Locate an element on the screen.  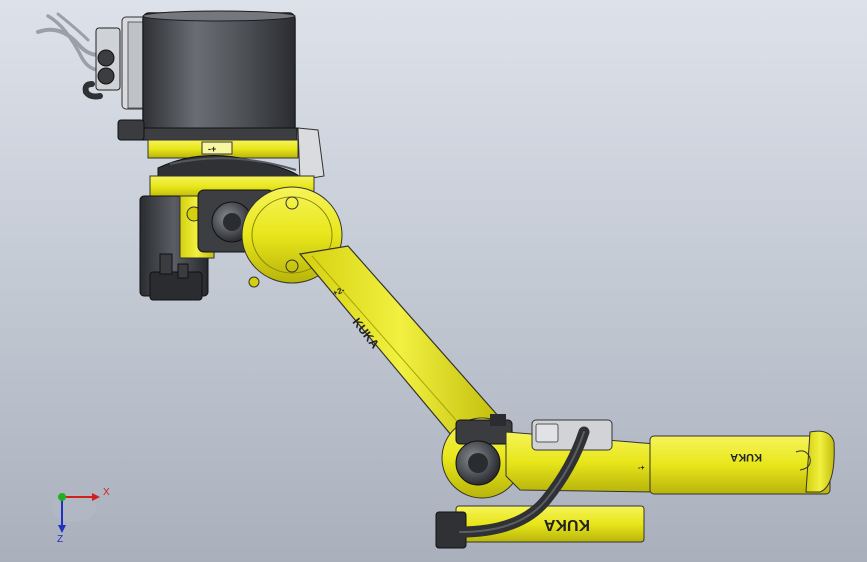
x-axis-label: X is located at coordinates (106, 492).